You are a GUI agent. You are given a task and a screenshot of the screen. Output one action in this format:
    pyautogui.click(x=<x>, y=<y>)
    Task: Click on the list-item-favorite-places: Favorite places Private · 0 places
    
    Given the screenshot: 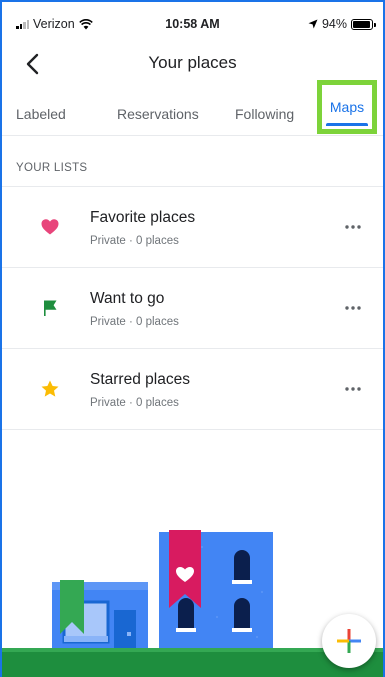 What is the action you would take?
    pyautogui.click(x=192, y=227)
    